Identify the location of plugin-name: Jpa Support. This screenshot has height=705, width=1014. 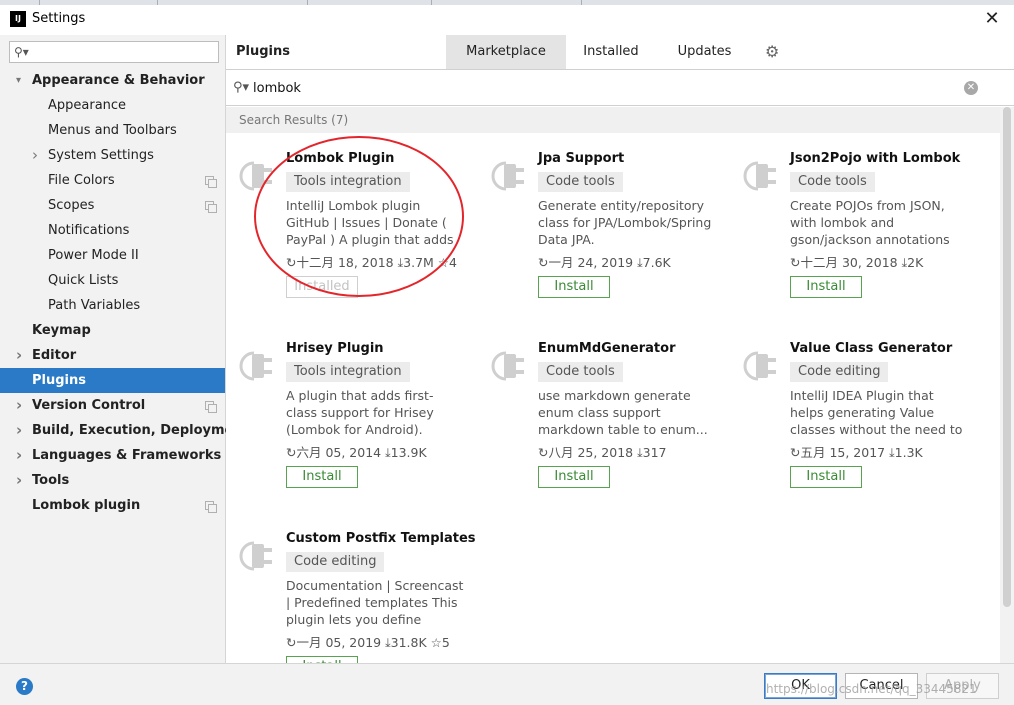
(581, 158).